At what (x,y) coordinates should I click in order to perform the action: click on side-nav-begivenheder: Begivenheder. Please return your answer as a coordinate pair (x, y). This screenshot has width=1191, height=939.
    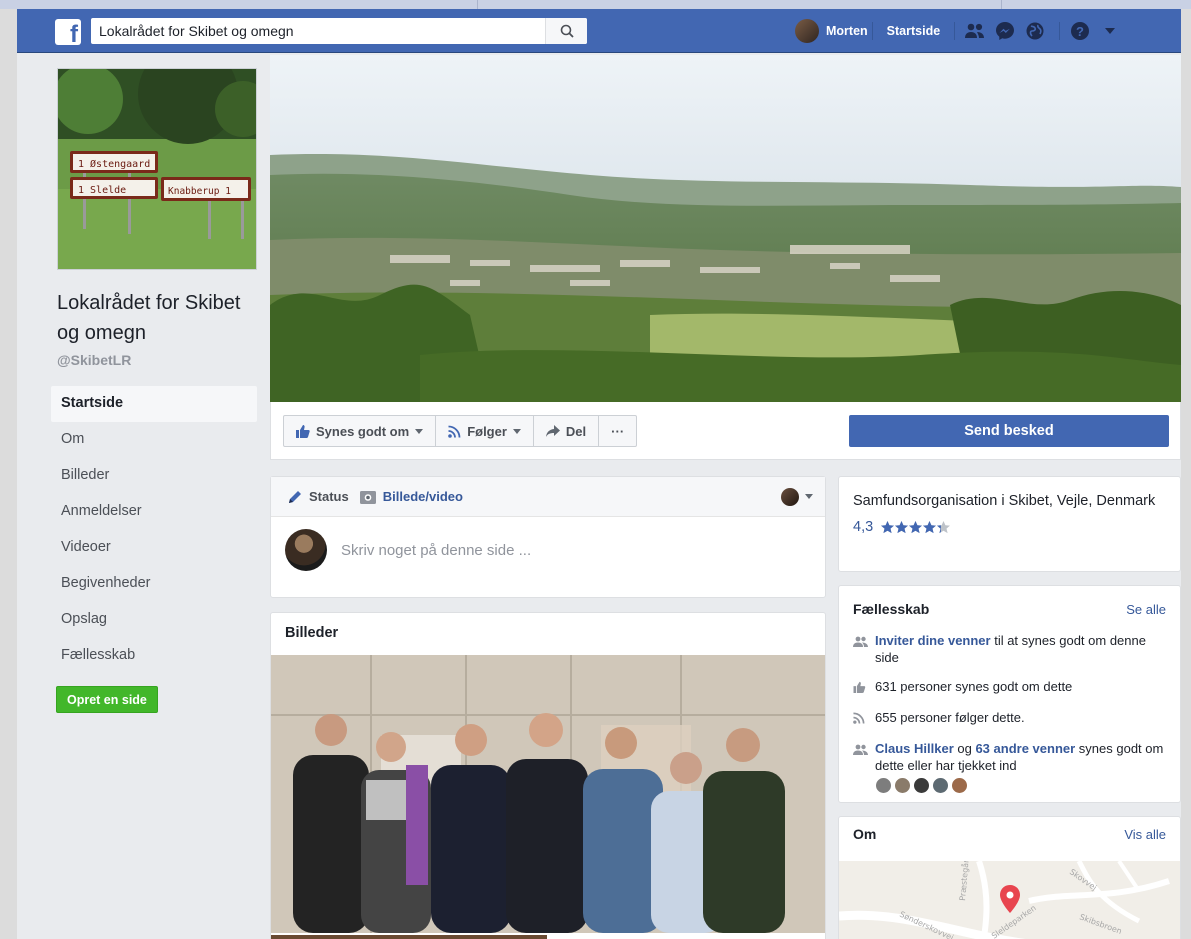
    Looking at the image, I should click on (154, 584).